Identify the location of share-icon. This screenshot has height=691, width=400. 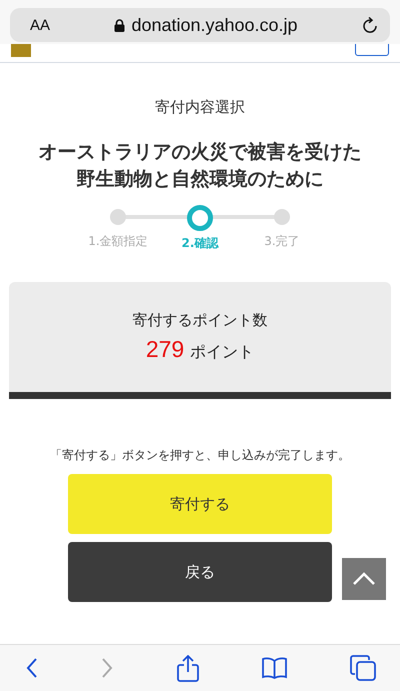
(187, 668).